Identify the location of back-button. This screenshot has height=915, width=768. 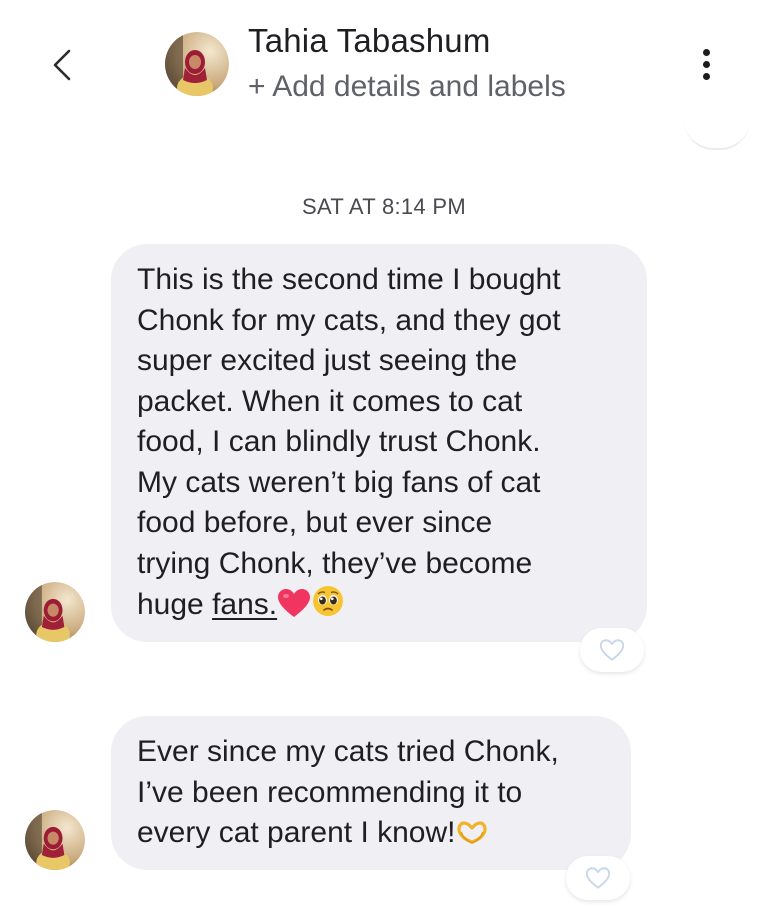
(62, 65).